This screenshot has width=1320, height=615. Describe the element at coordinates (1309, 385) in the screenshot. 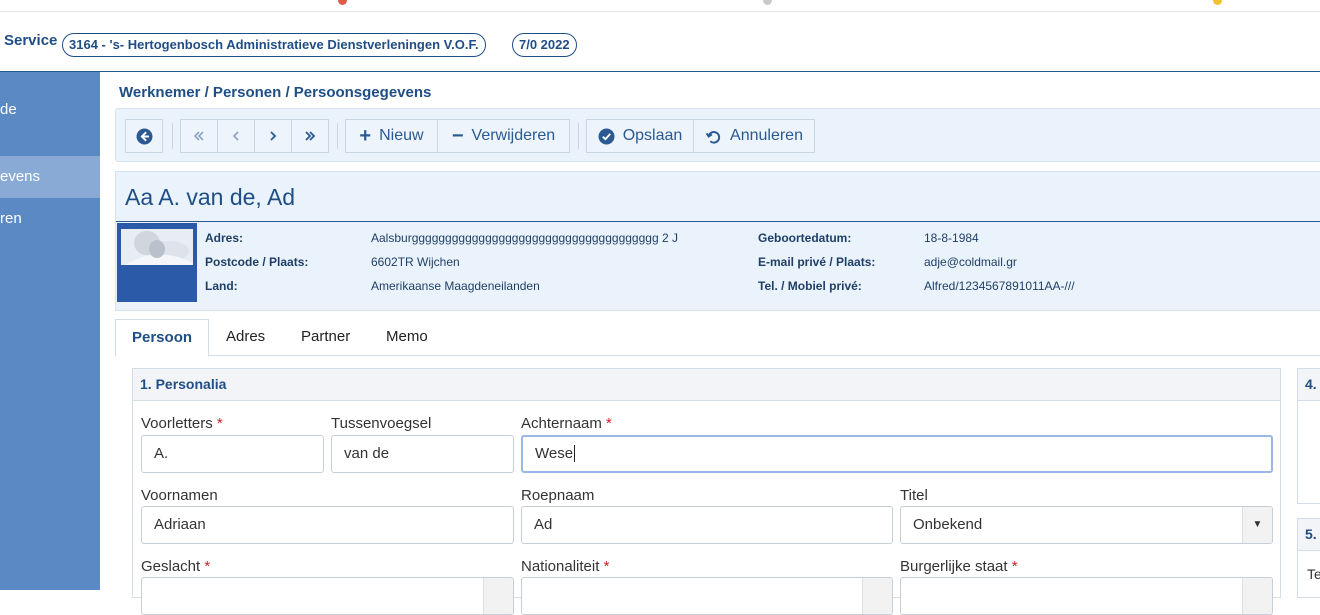

I see `section-4-title: 4.` at that location.